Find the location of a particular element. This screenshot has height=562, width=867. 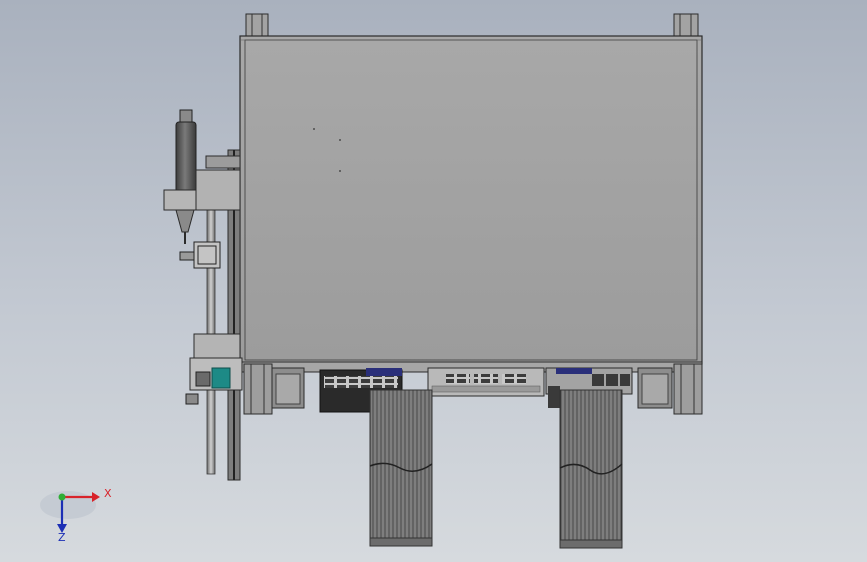

z-carriage is located at coordinates (218, 183).